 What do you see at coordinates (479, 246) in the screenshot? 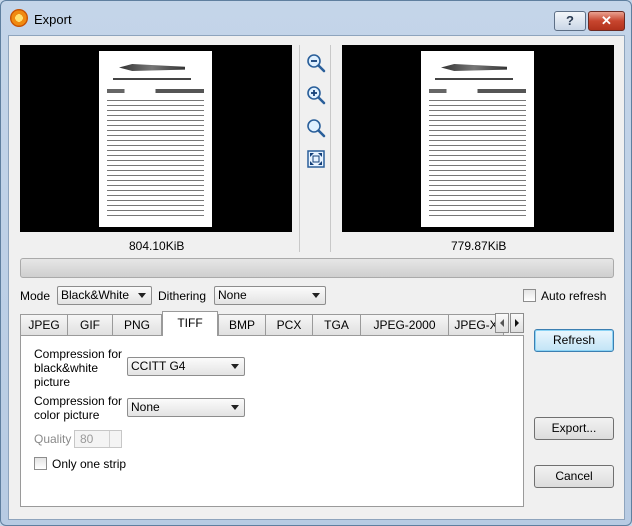
I see `result-size-label: 779.87KiB` at bounding box center [479, 246].